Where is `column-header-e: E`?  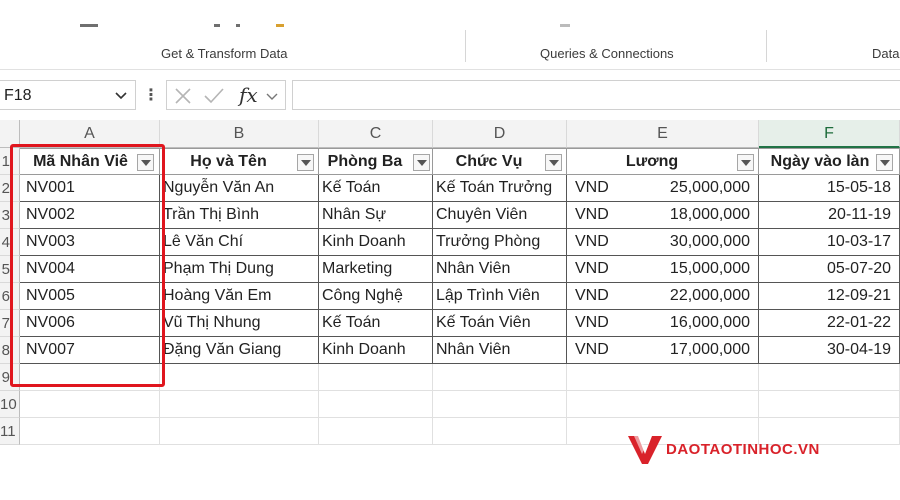
column-header-e: E is located at coordinates (663, 134).